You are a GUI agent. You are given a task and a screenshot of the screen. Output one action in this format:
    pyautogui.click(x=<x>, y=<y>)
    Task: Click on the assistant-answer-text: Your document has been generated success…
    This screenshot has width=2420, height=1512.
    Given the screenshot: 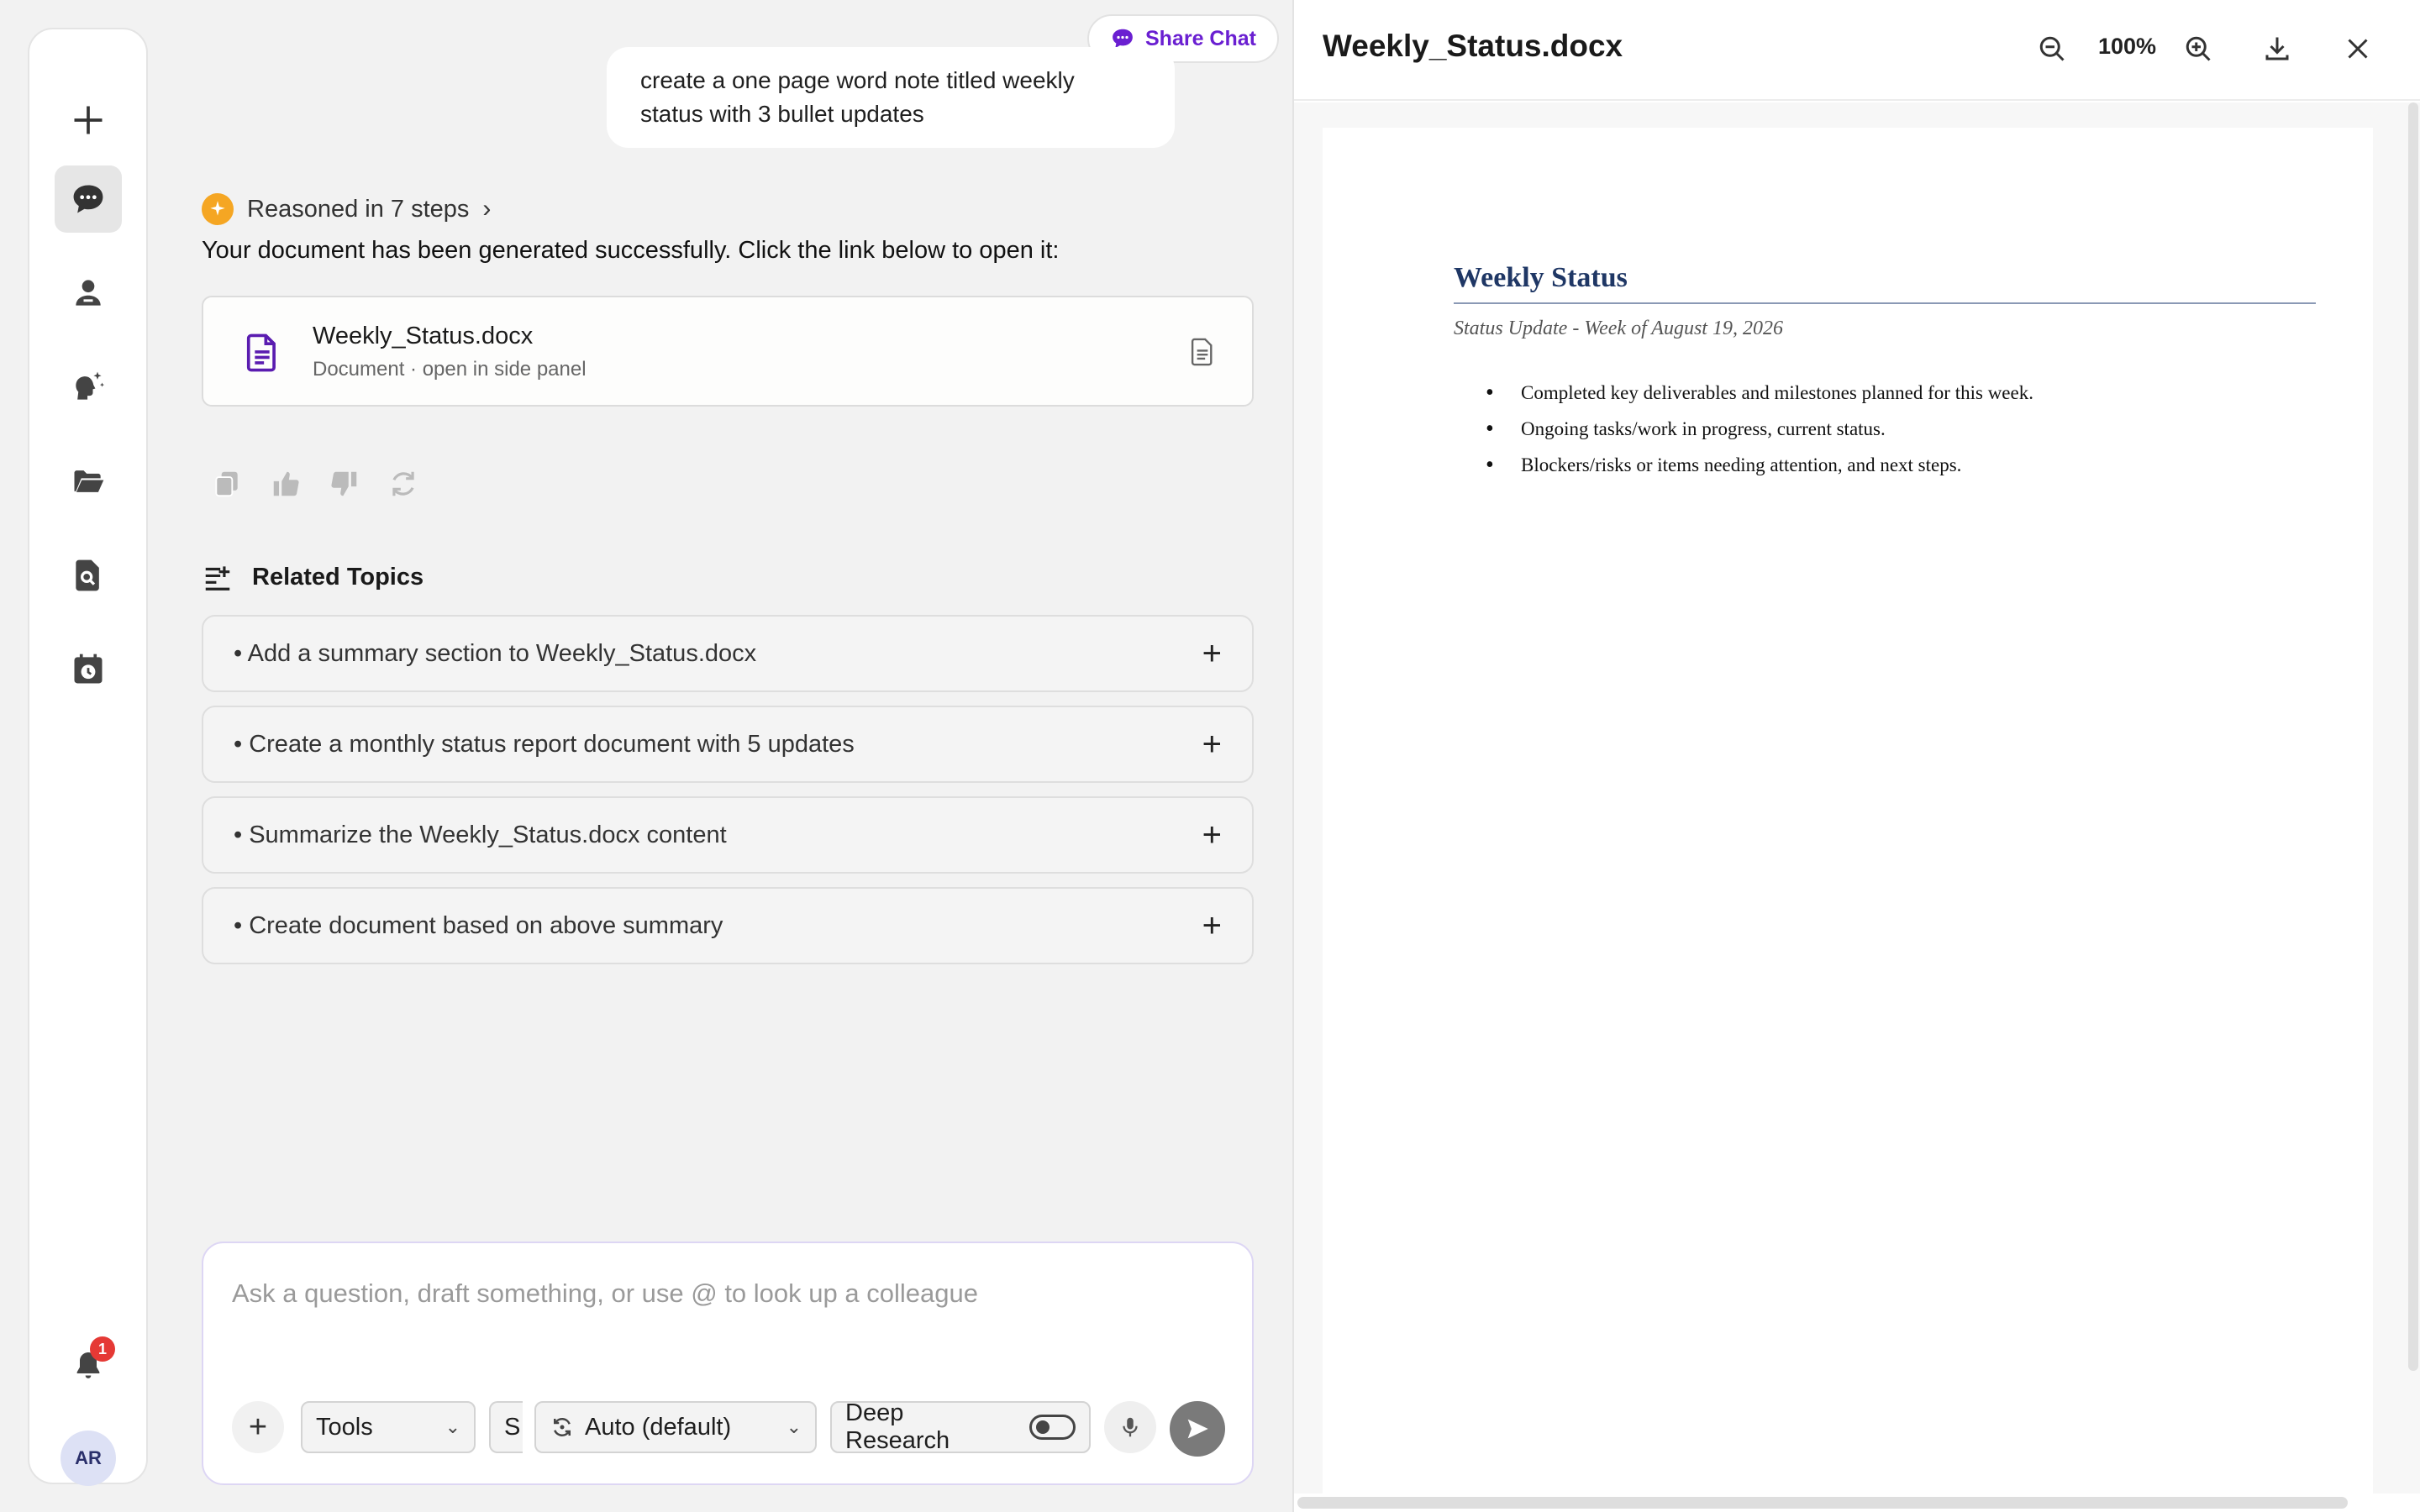 What is the action you would take?
    pyautogui.click(x=631, y=250)
    